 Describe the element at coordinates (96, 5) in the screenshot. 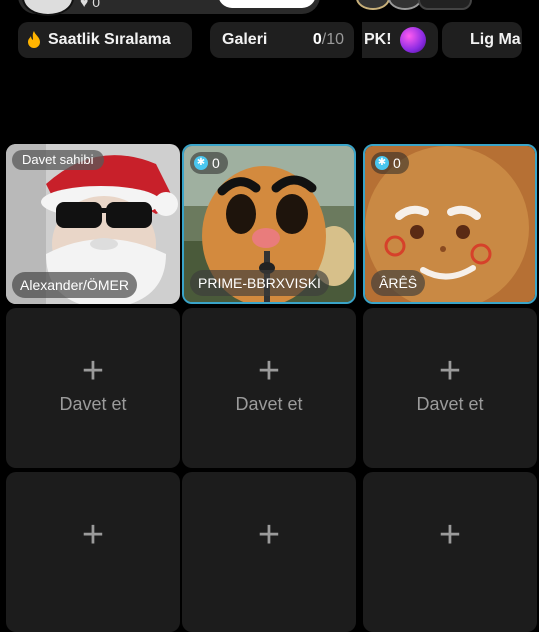

I see `likes-count: 0` at that location.